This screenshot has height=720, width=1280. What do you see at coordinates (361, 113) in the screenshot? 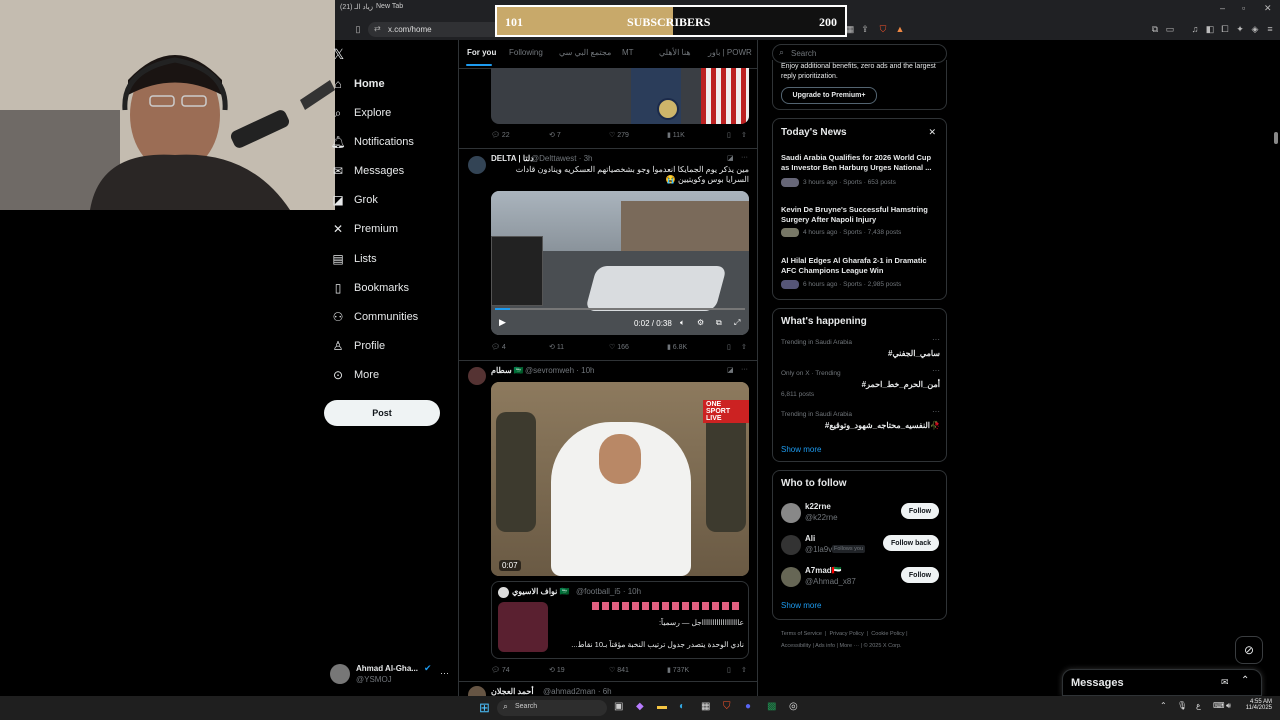
I see `nav-explore: ⌕ Explore` at bounding box center [361, 113].